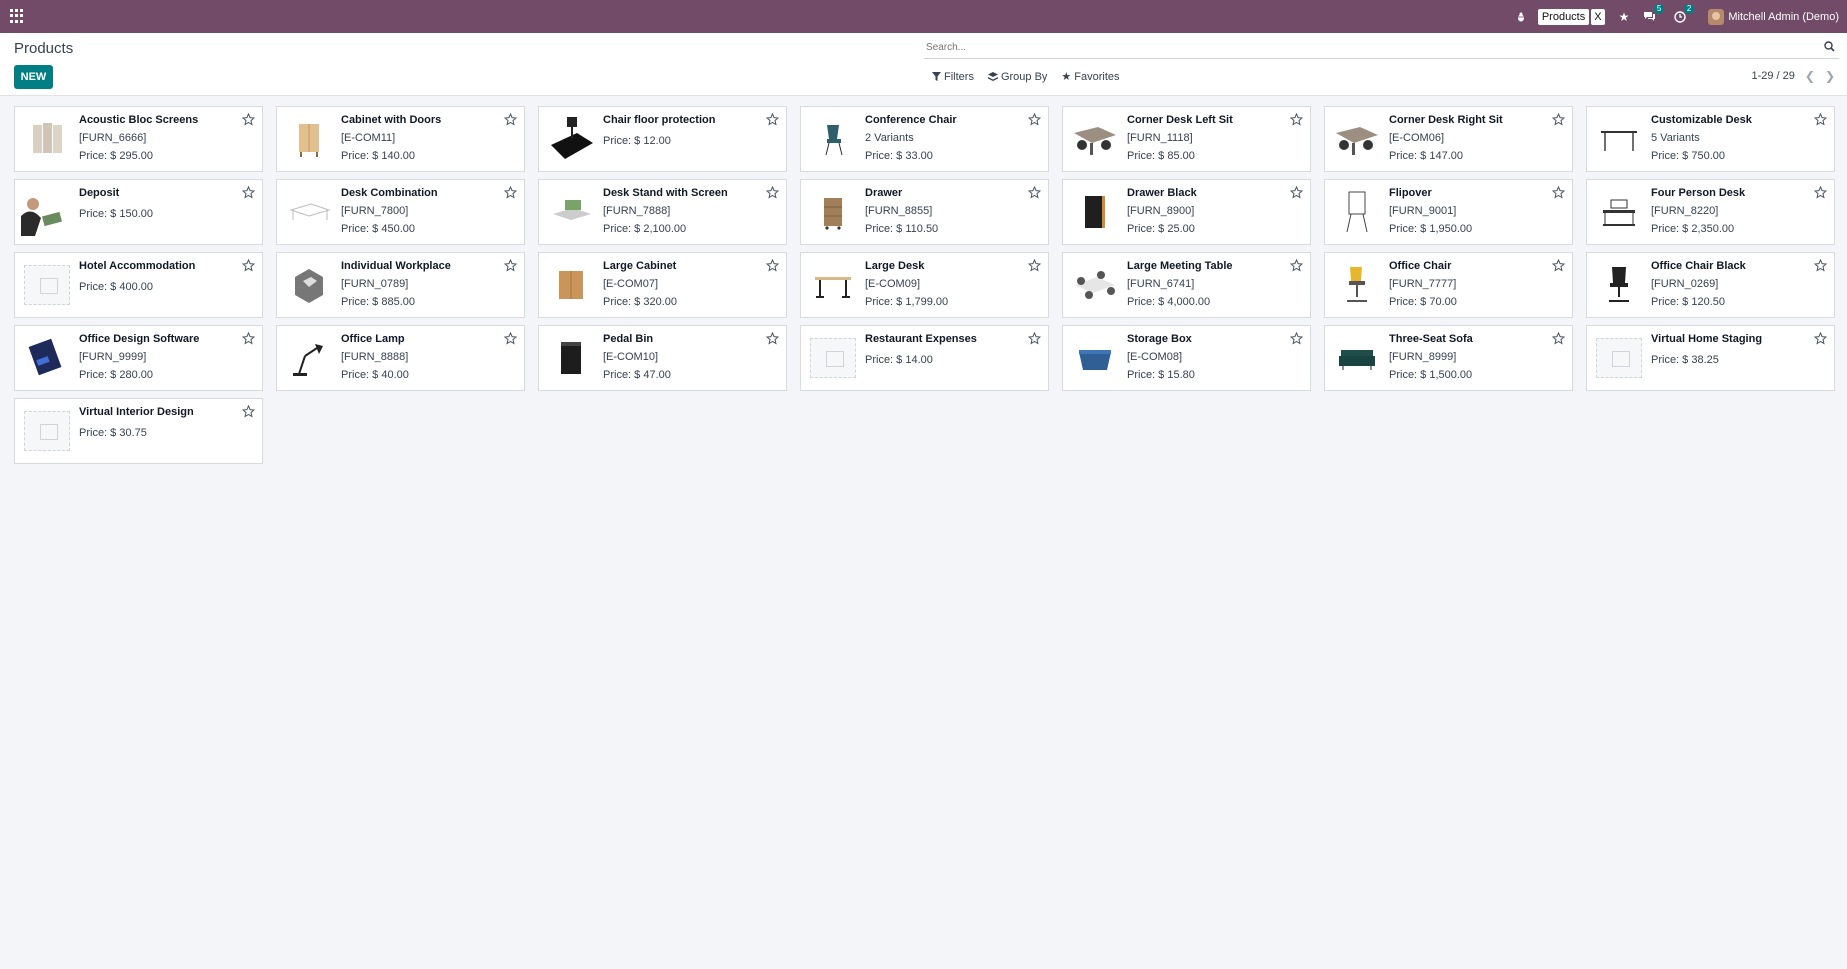 The width and height of the screenshot is (1847, 969). What do you see at coordinates (1364, 47) in the screenshot?
I see `search-input` at bounding box center [1364, 47].